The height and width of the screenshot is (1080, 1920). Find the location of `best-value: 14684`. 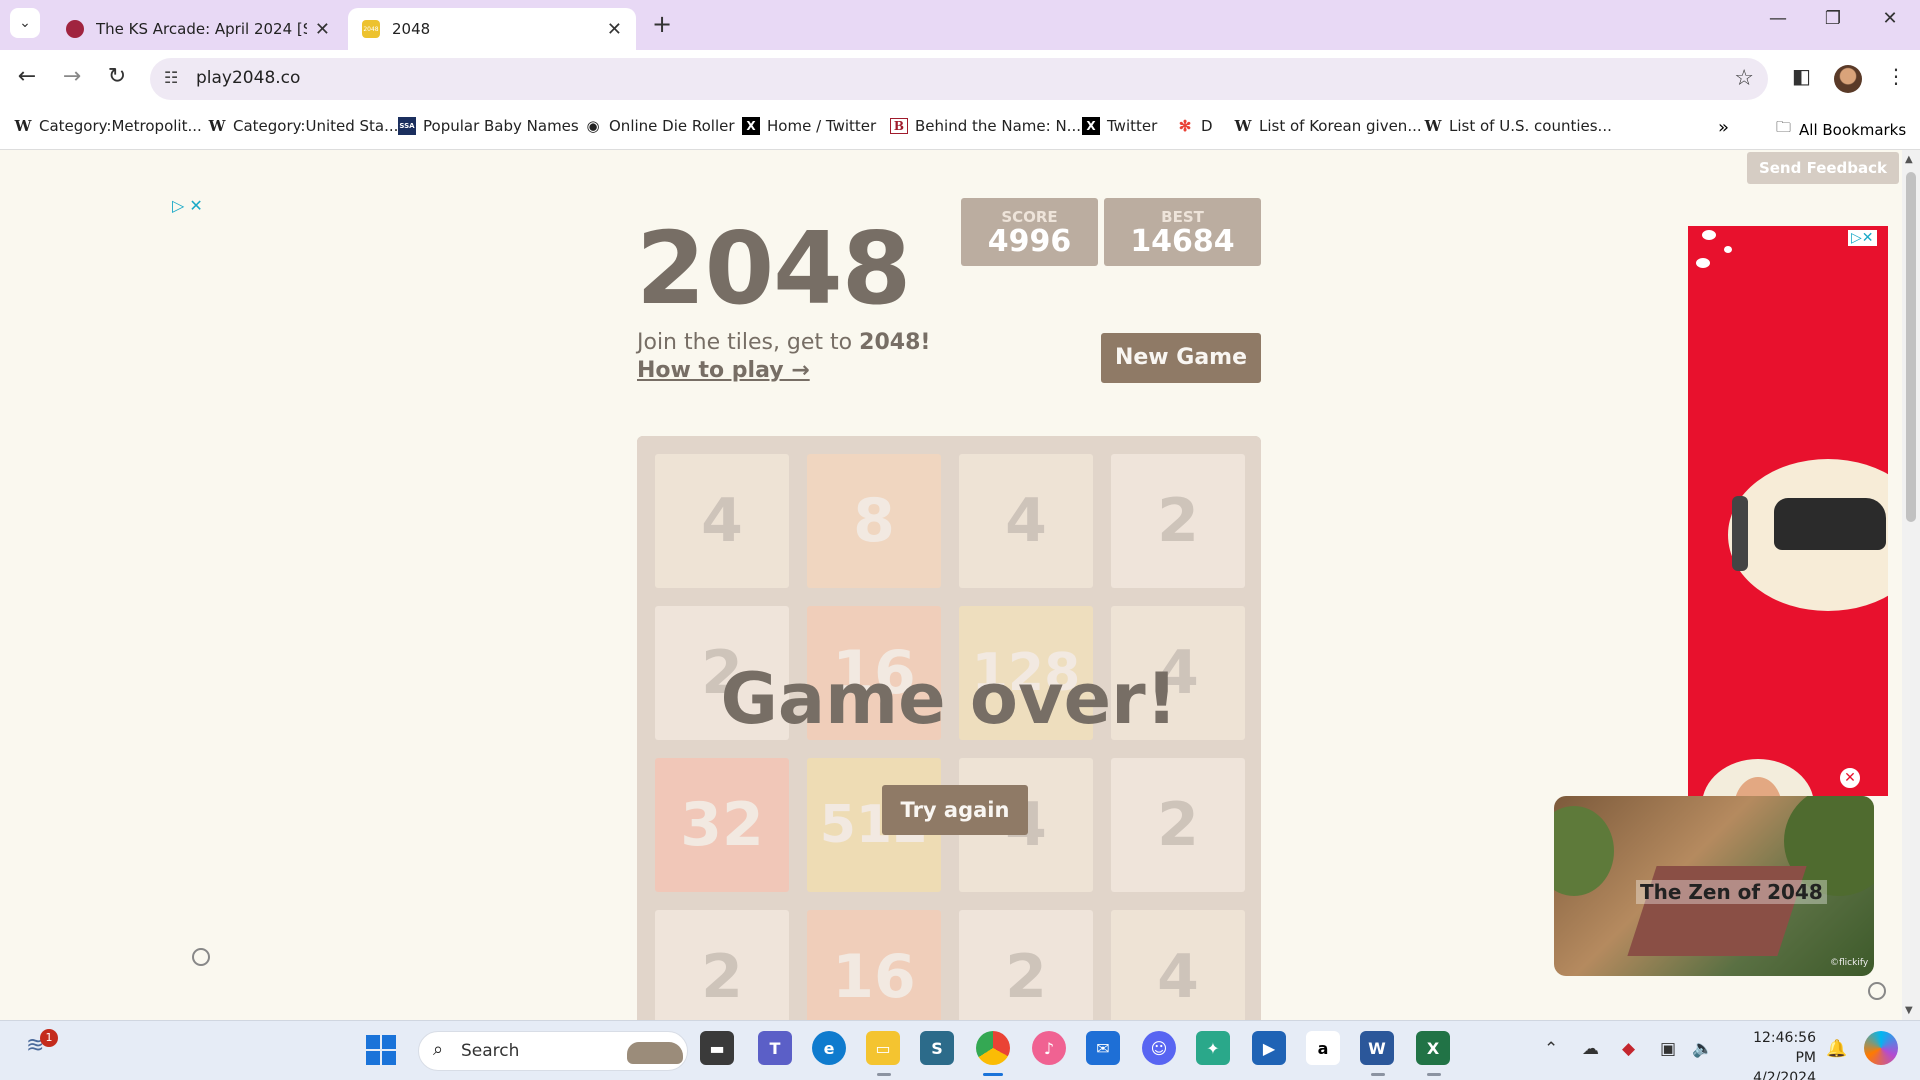

best-value: 14684 is located at coordinates (1182, 241).